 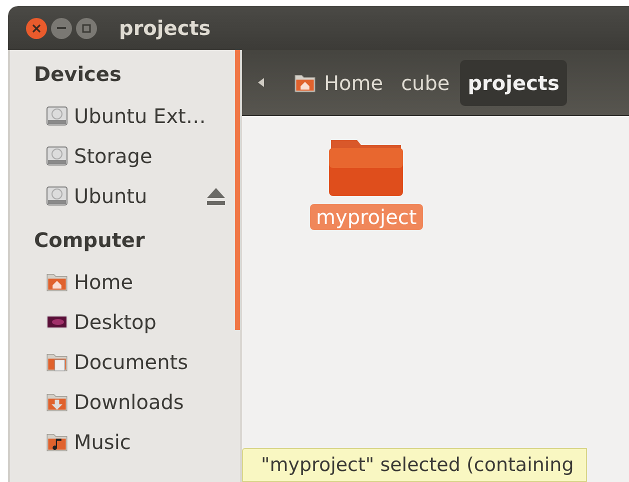 I want to click on minimize-button, so click(x=61, y=28).